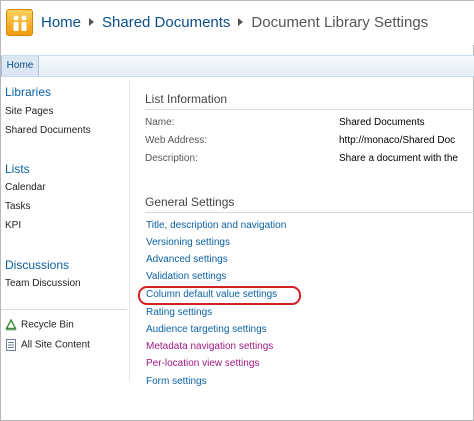 The height and width of the screenshot is (421, 474). What do you see at coordinates (219, 295) in the screenshot?
I see `highlight-annotation` at bounding box center [219, 295].